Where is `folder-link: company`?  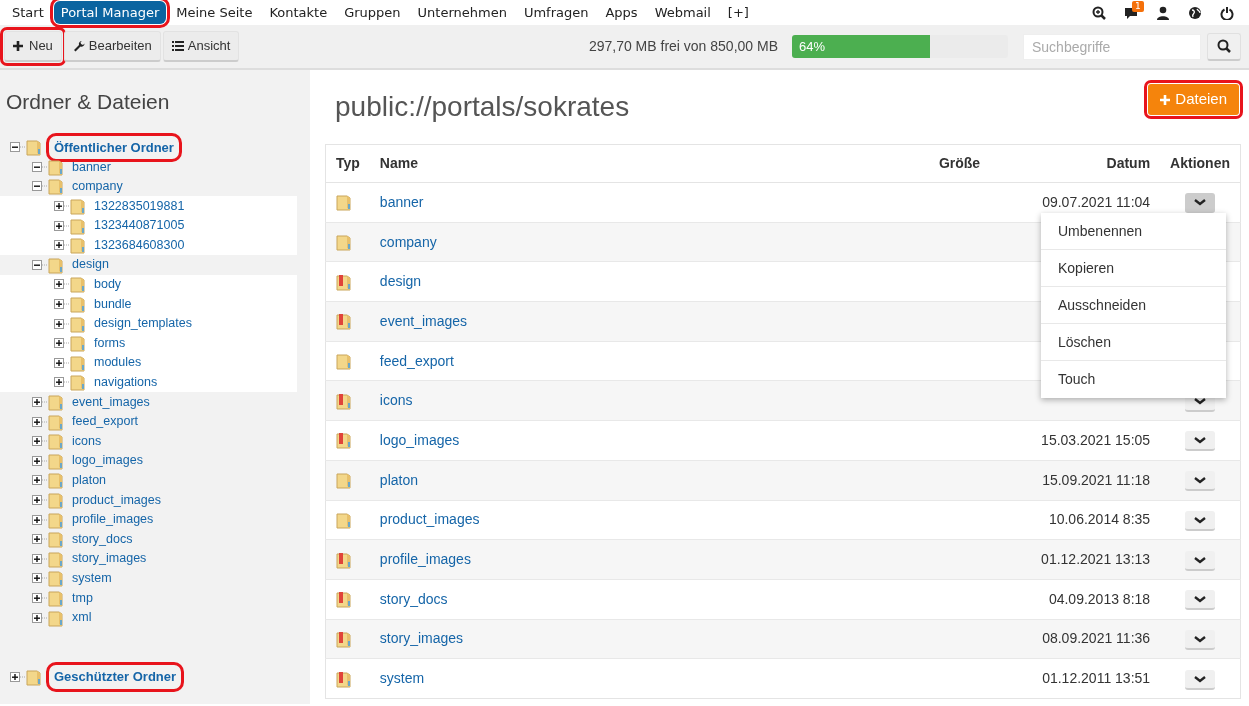
folder-link: company is located at coordinates (408, 241).